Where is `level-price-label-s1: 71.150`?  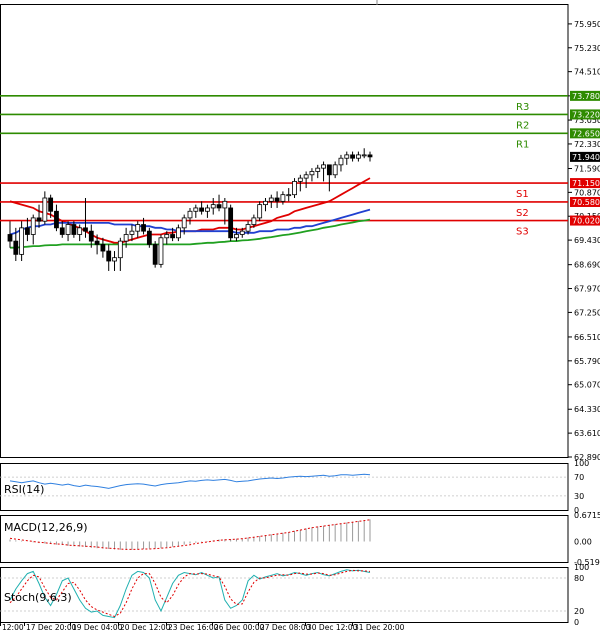
level-price-label-s1: 71.150 is located at coordinates (586, 183).